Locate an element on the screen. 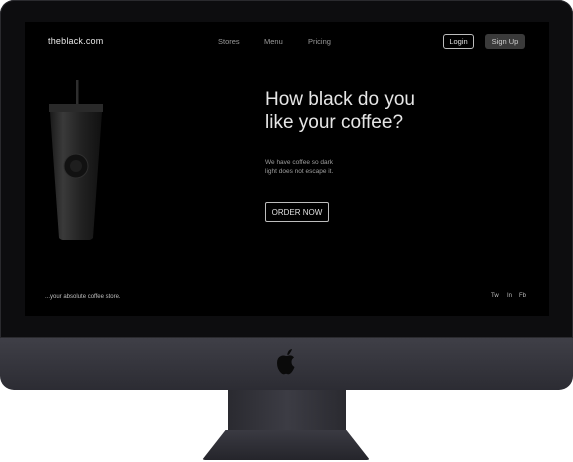 This screenshot has width=573, height=462. signup-button: Sign Up is located at coordinates (505, 41).